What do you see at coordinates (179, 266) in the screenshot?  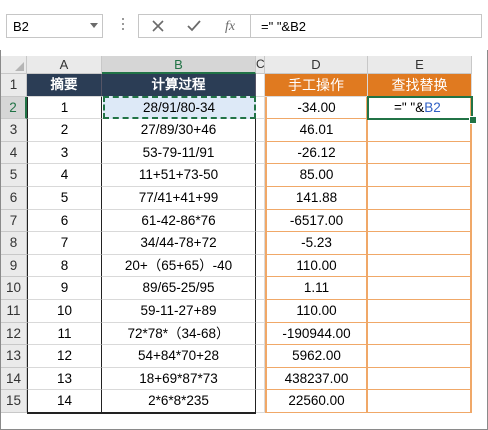 I see `cell-calculation: 20+（65+65）-40` at bounding box center [179, 266].